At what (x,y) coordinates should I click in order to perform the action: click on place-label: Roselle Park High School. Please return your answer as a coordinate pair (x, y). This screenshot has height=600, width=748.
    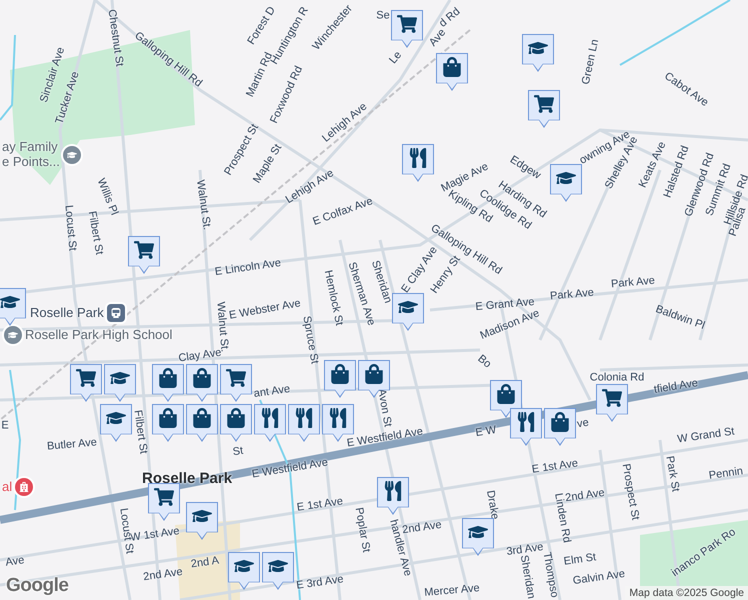
    Looking at the image, I should click on (98, 335).